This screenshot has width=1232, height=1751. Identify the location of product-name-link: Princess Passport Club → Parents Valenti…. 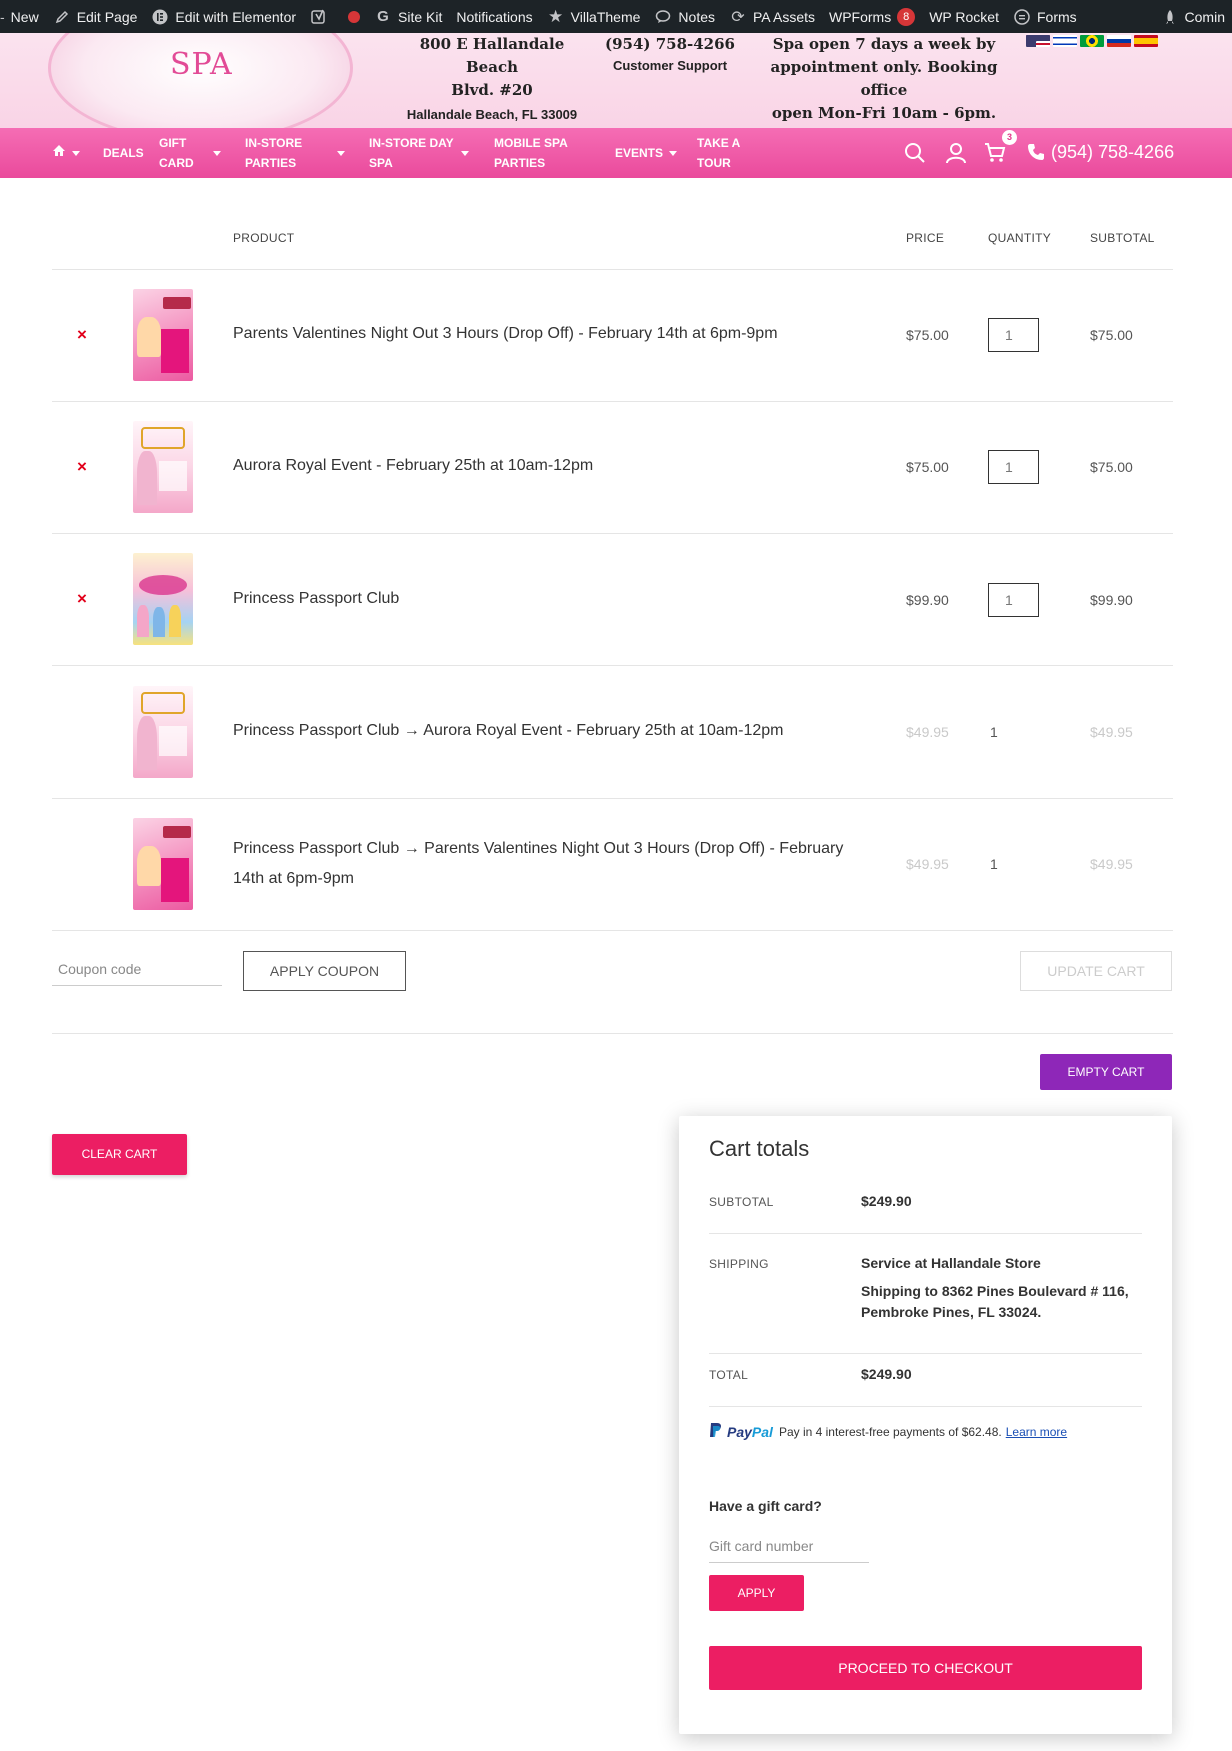
(543, 864).